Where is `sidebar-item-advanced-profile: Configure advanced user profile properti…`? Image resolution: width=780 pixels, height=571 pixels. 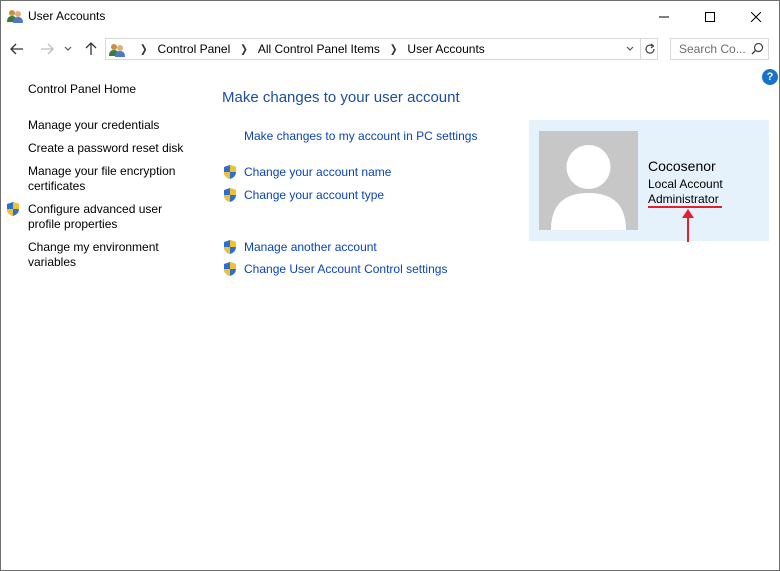 sidebar-item-advanced-profile: Configure advanced user profile properti… is located at coordinates (103, 217).